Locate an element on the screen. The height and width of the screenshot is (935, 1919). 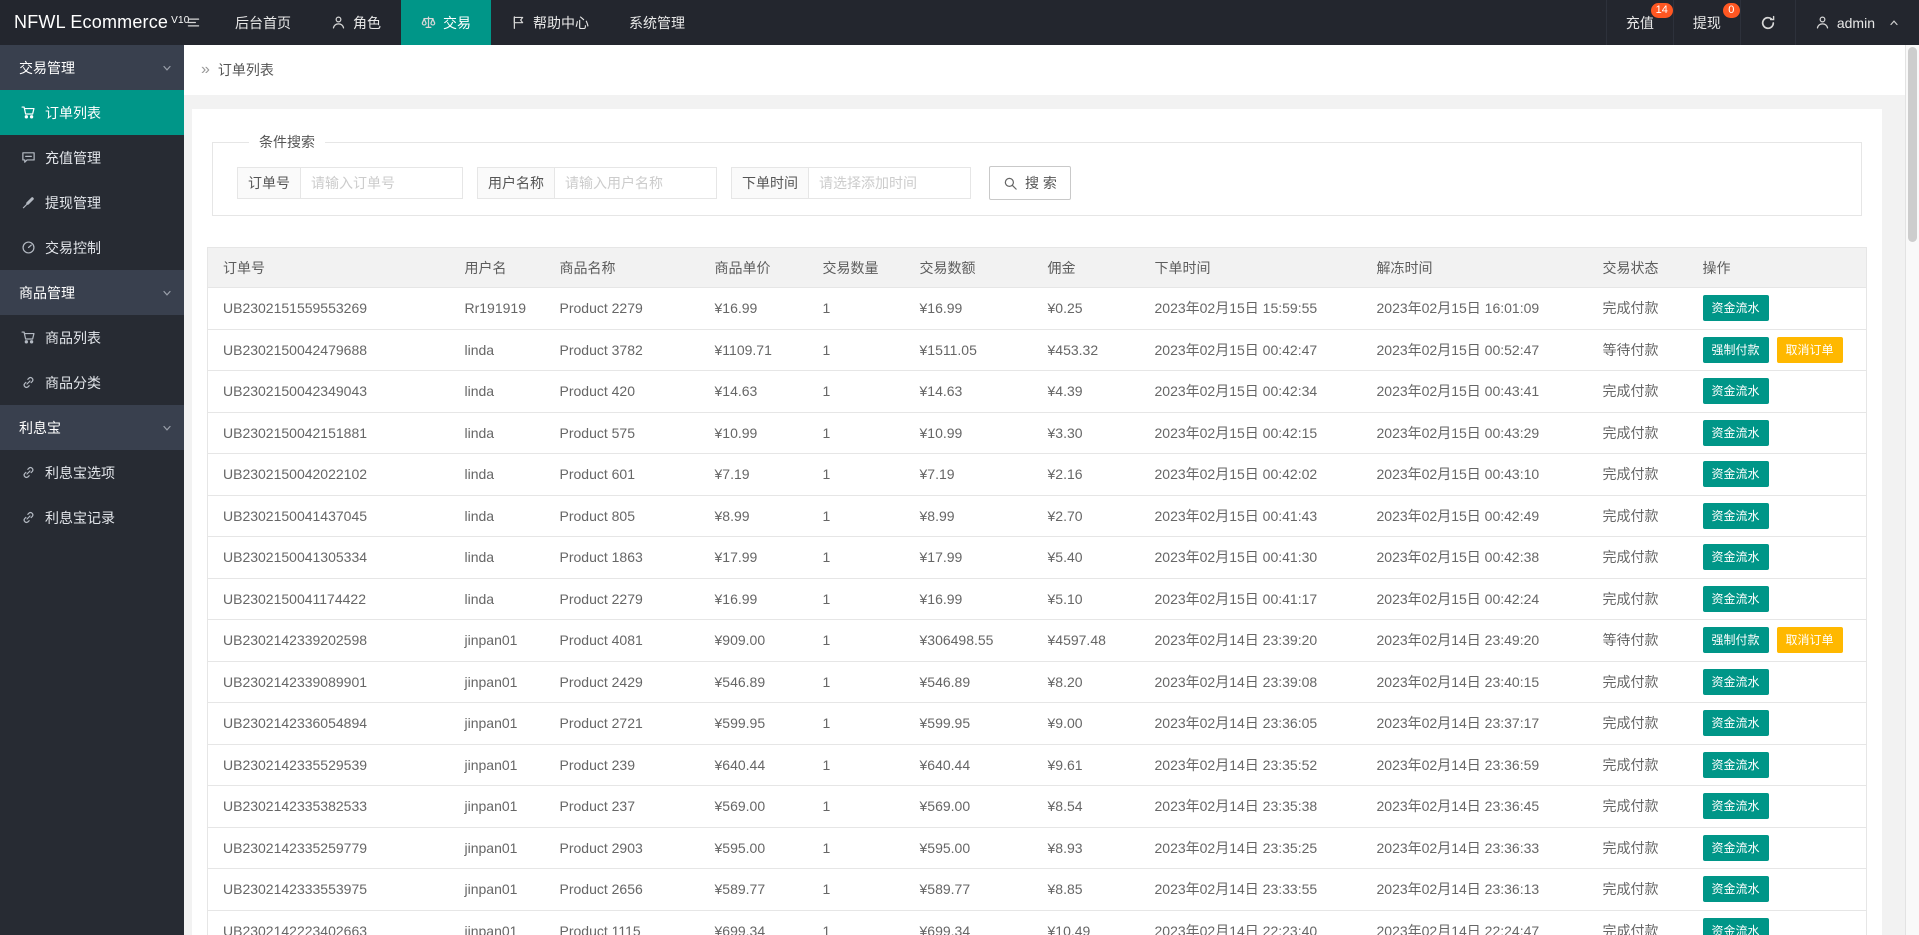
table-cell: 2023年02月14日 23:36:33 is located at coordinates (1474, 848).